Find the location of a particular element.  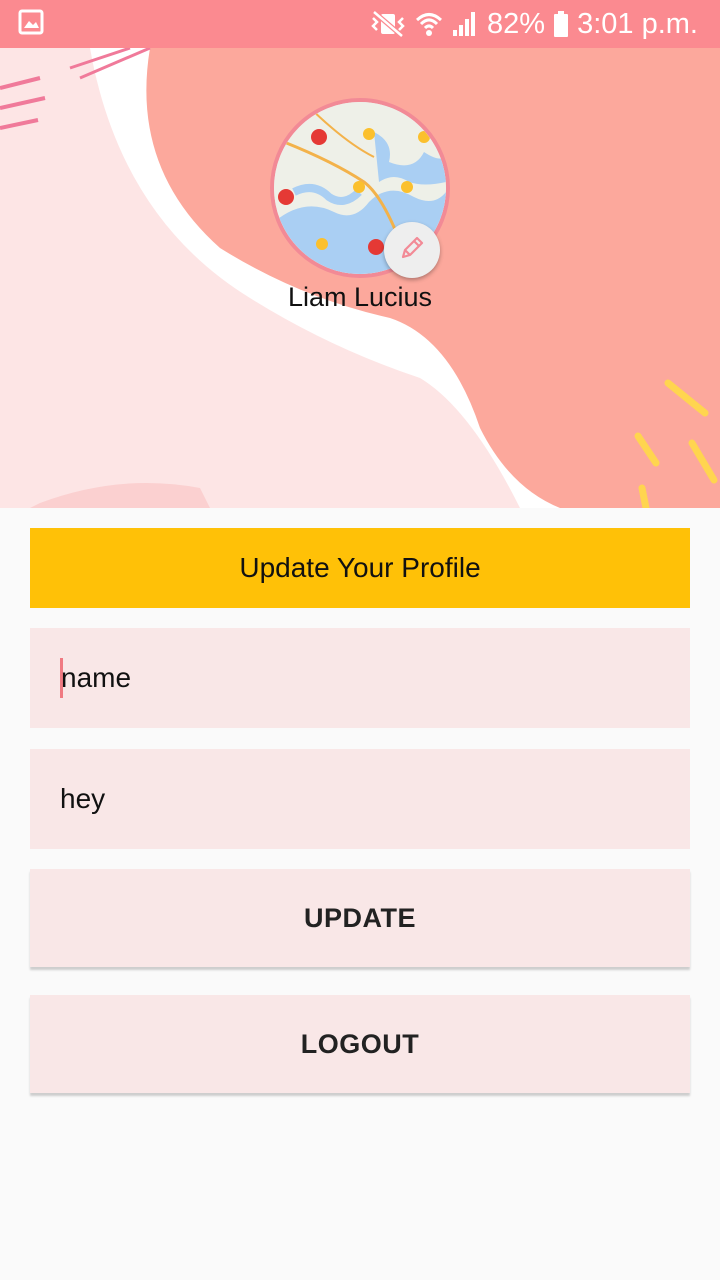

name-input-value: name is located at coordinates (96, 677).